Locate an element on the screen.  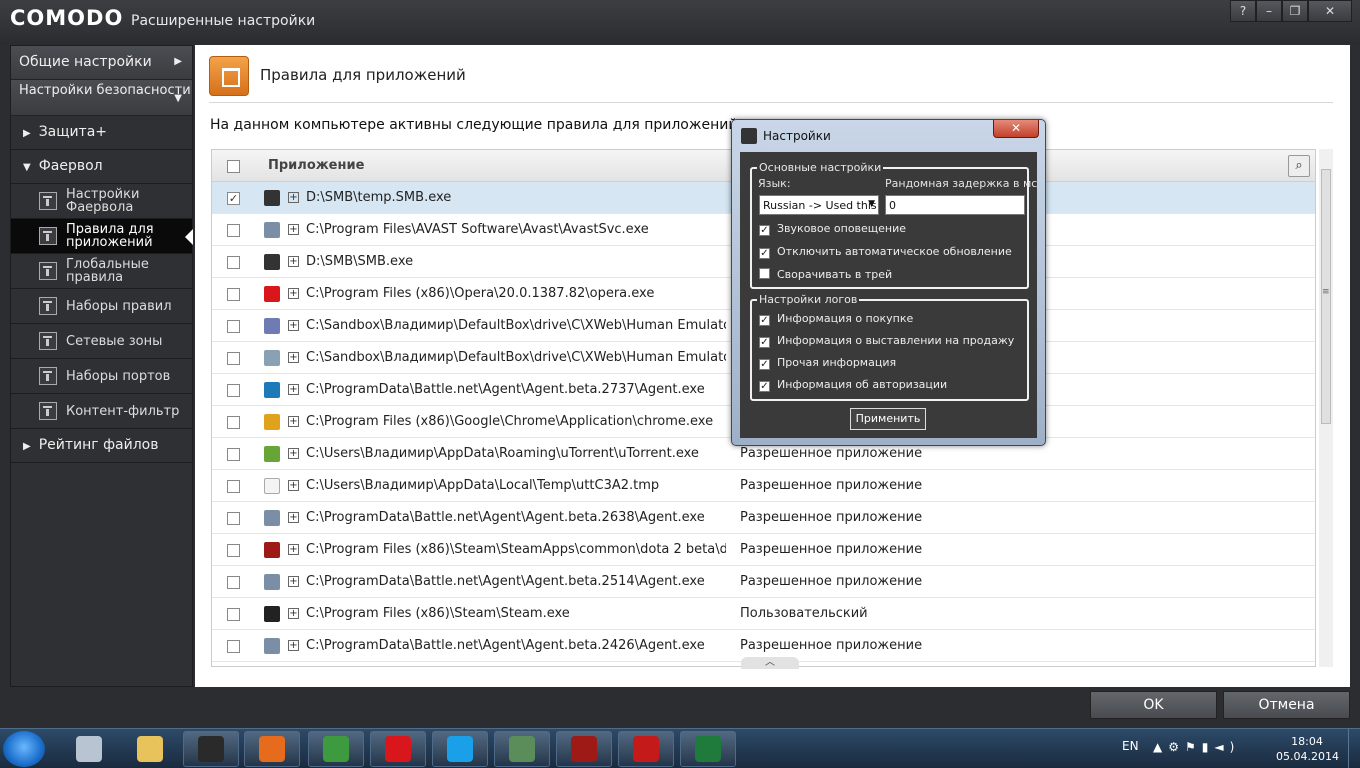
sidebar-item-protection: ▶ Защита+ is located at coordinates (101, 133).